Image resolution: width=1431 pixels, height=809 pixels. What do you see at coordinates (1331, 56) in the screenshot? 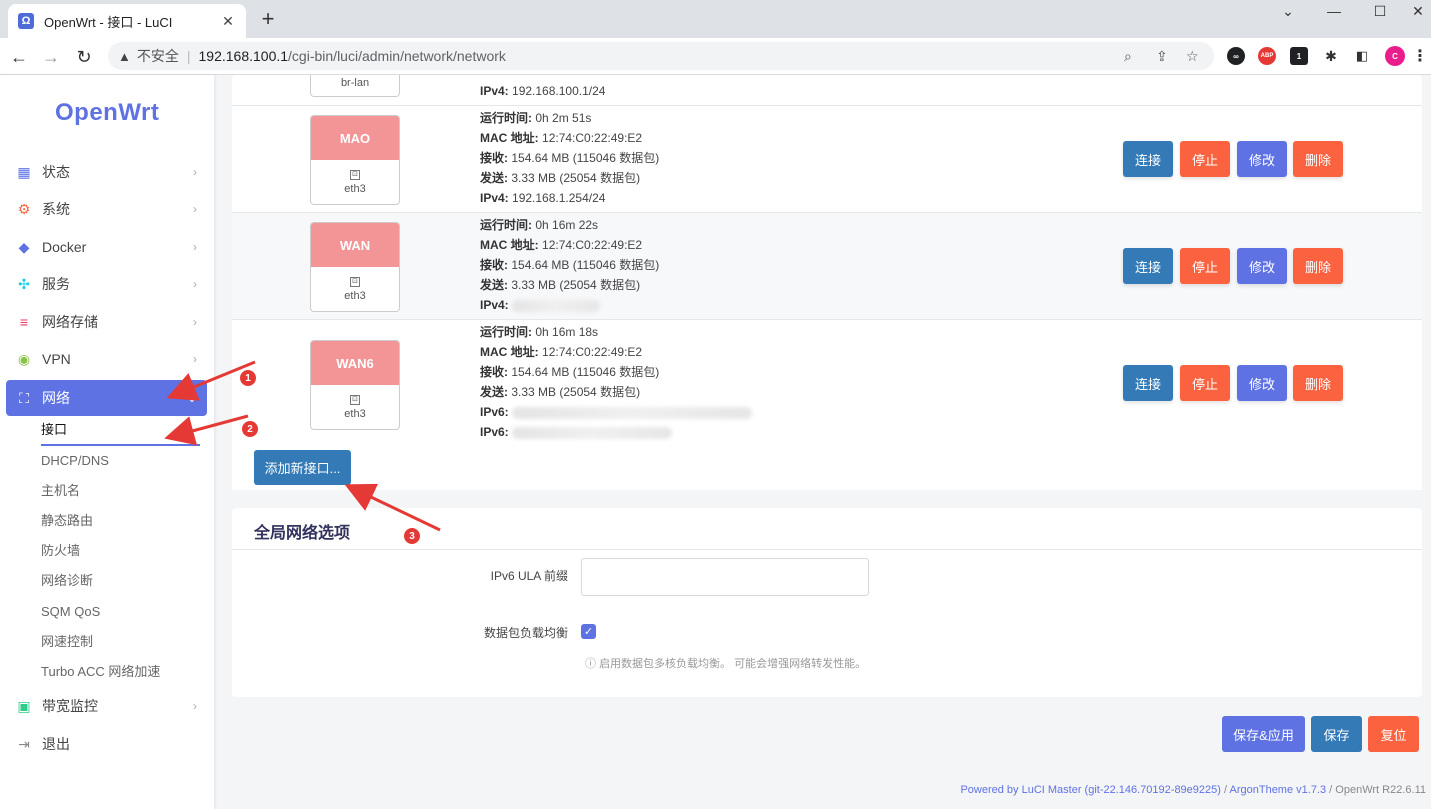
I see `puzzle-extensions-icon: ✱` at bounding box center [1331, 56].